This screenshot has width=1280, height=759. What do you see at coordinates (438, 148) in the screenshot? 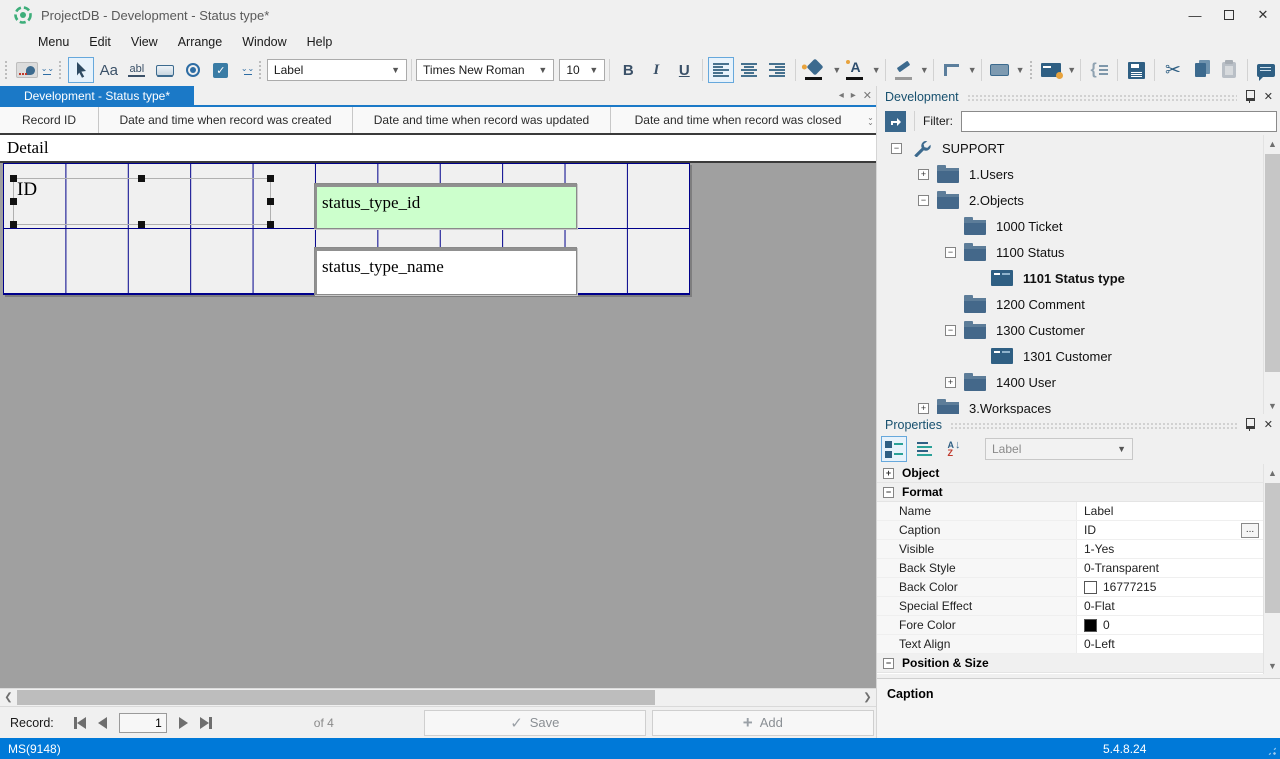
I see `detail-section-bar: Detail` at bounding box center [438, 148].